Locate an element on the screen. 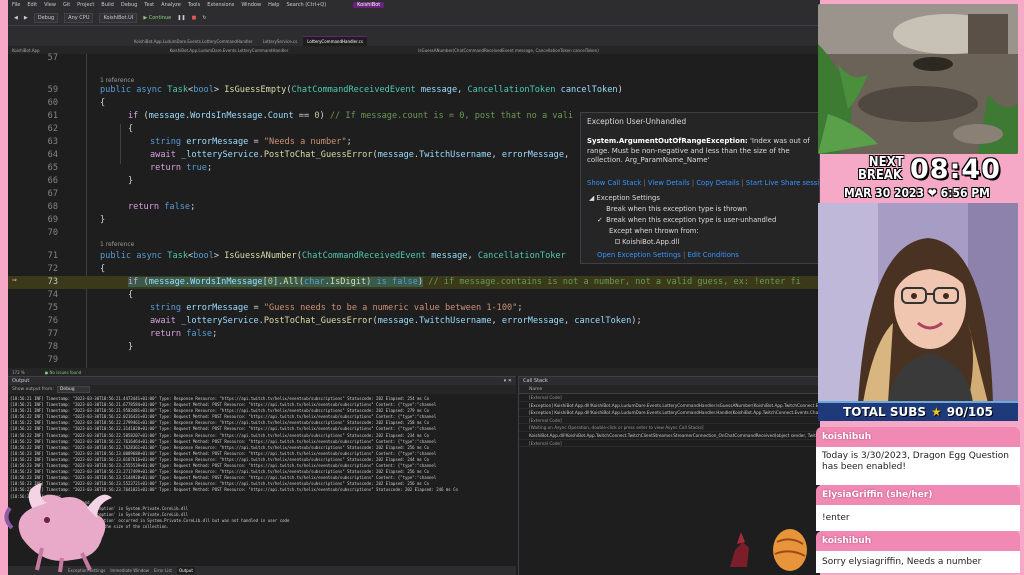 This screenshot has height=575, width=1024. chat-text: Sorry elysiagriffin, Needs a number is located at coordinates (918, 562).